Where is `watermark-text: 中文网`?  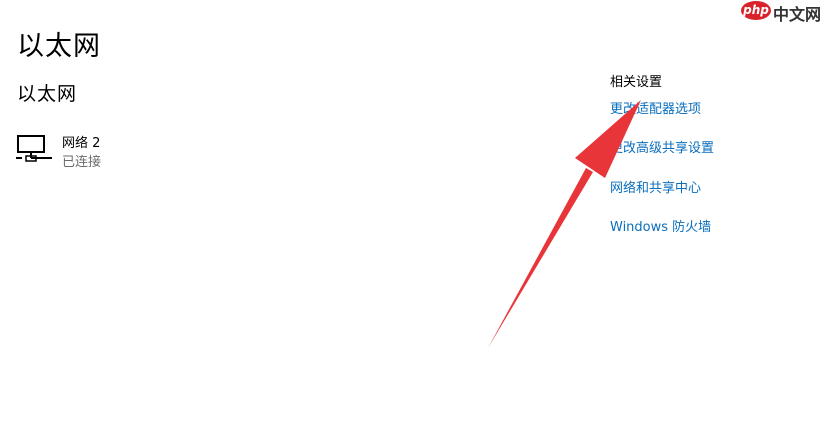 watermark-text: 中文网 is located at coordinates (797, 14).